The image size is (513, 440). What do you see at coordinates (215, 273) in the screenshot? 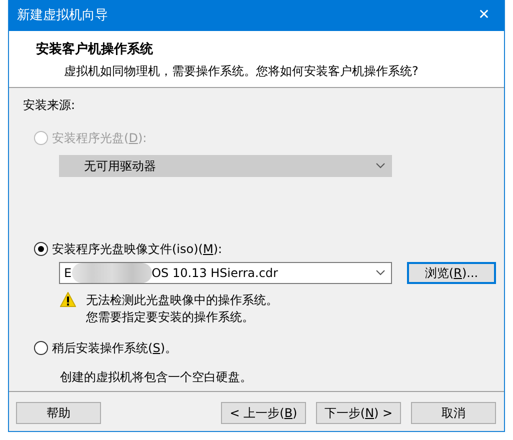
I see `path-text: OS 10.13 HSierra.cdr` at bounding box center [215, 273].